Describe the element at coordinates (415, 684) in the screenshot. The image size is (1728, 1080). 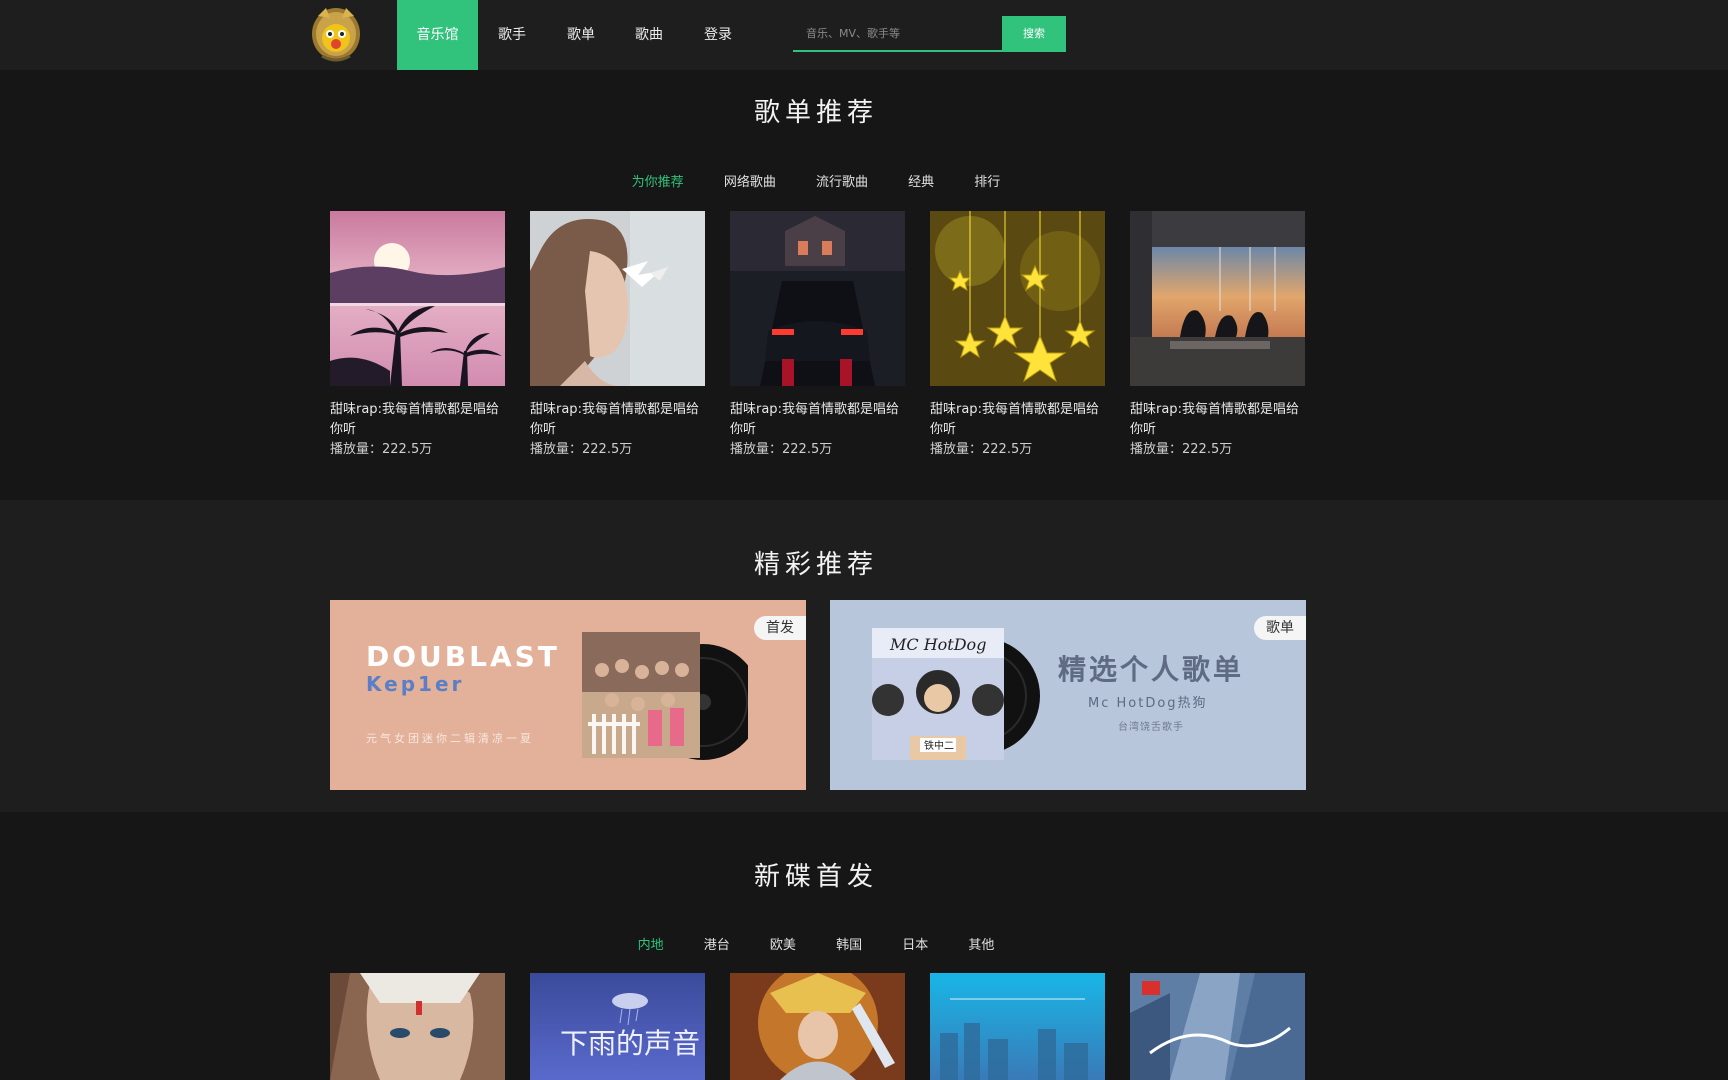
I see `banner-artist: Kep1er` at that location.